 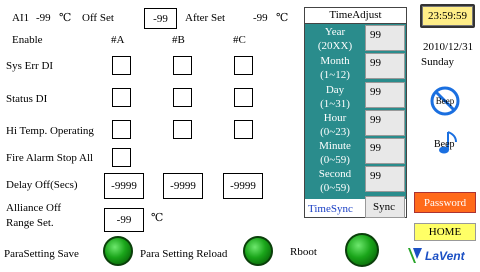 What do you see at coordinates (121, 129) in the screenshot?
I see `hi-temp-a-checkbox` at bounding box center [121, 129].